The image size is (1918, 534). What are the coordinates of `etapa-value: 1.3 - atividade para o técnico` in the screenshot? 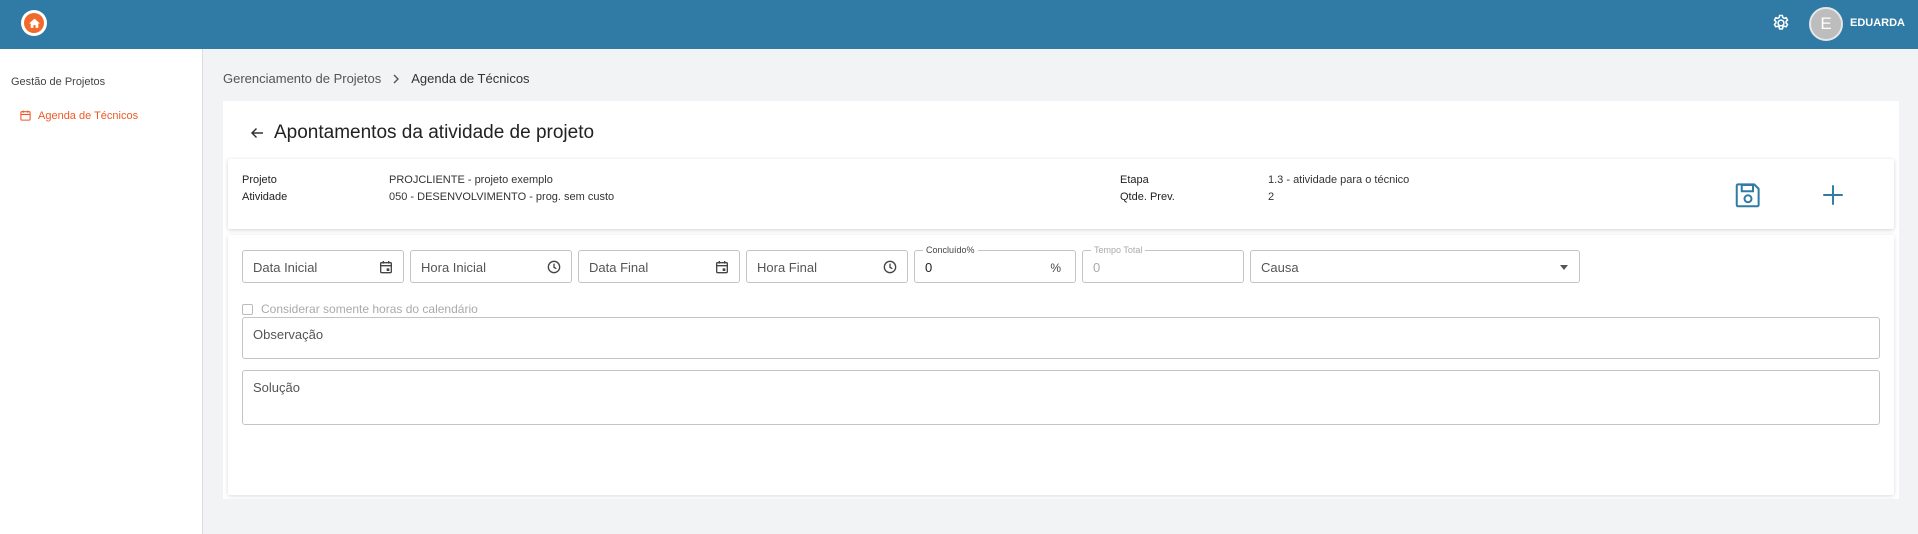 It's located at (1339, 180).